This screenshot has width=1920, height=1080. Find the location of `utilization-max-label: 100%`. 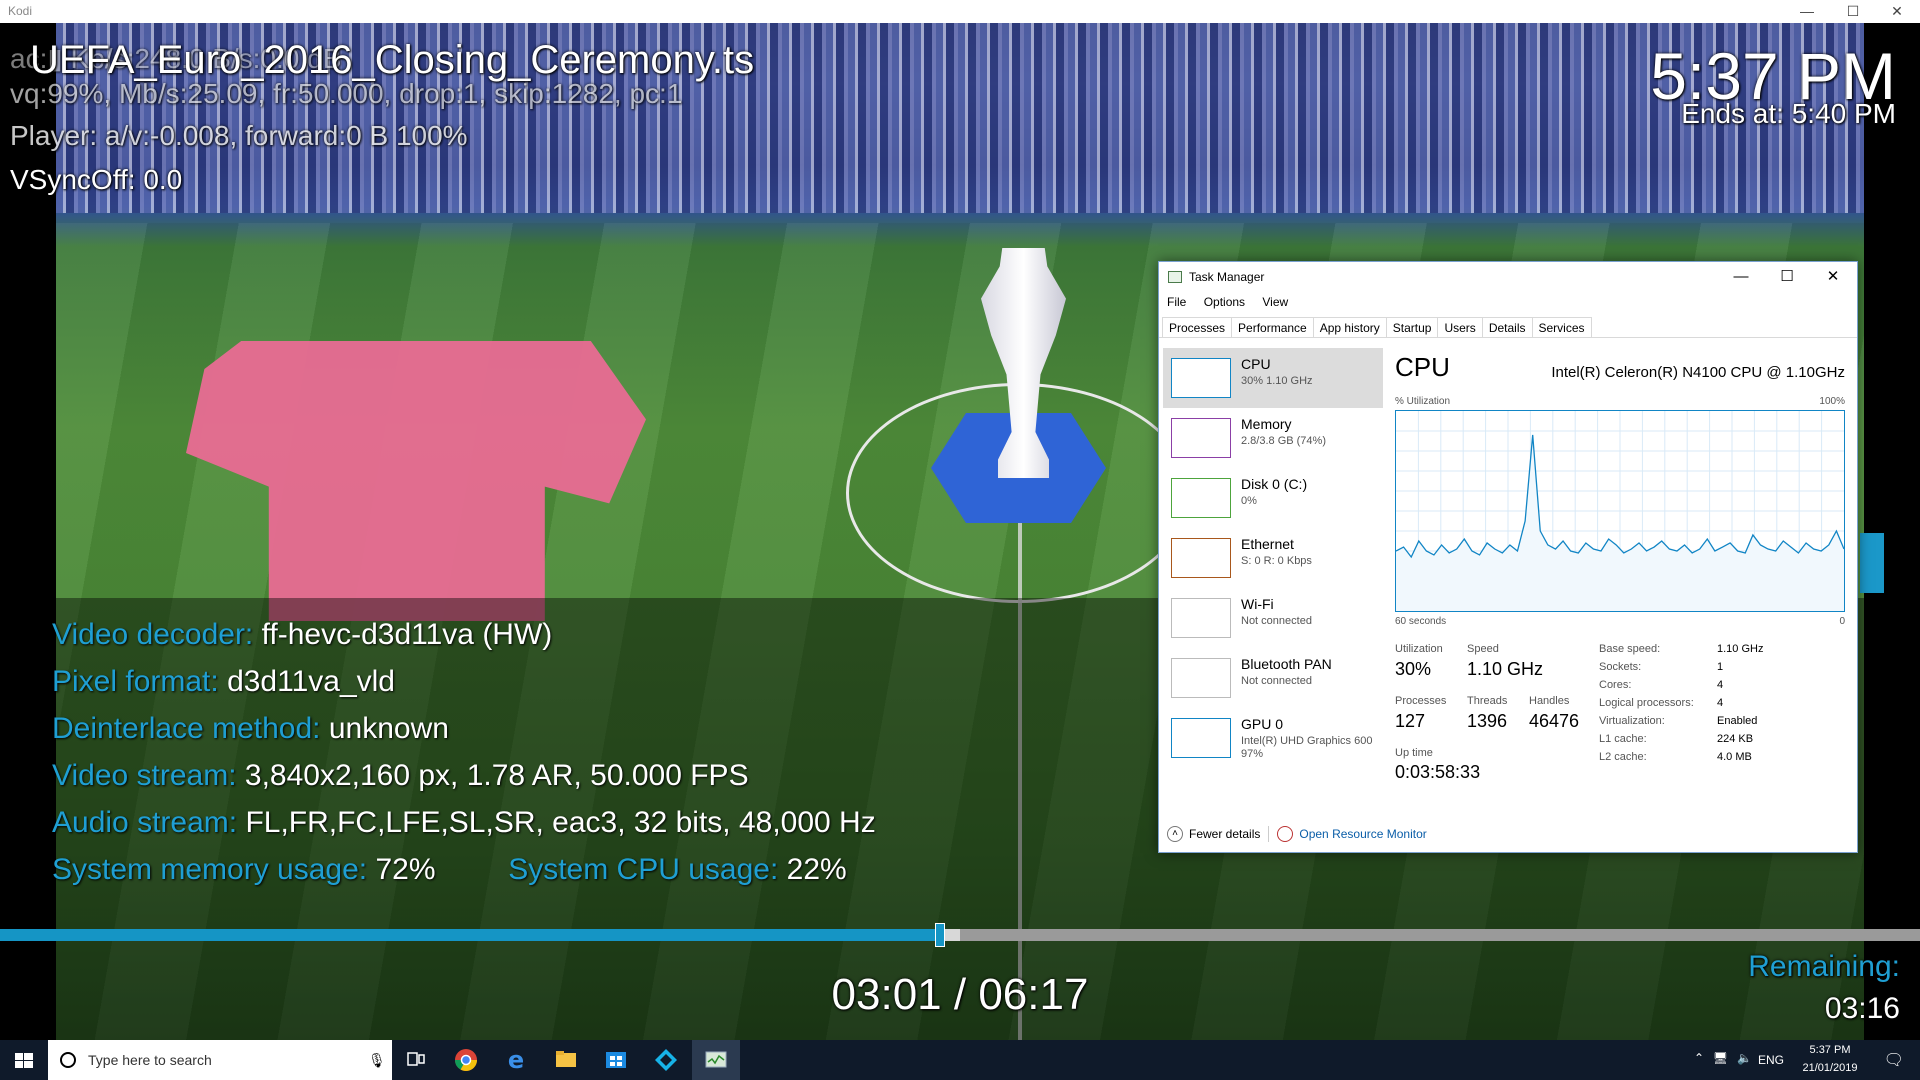

utilization-max-label: 100% is located at coordinates (1832, 401).